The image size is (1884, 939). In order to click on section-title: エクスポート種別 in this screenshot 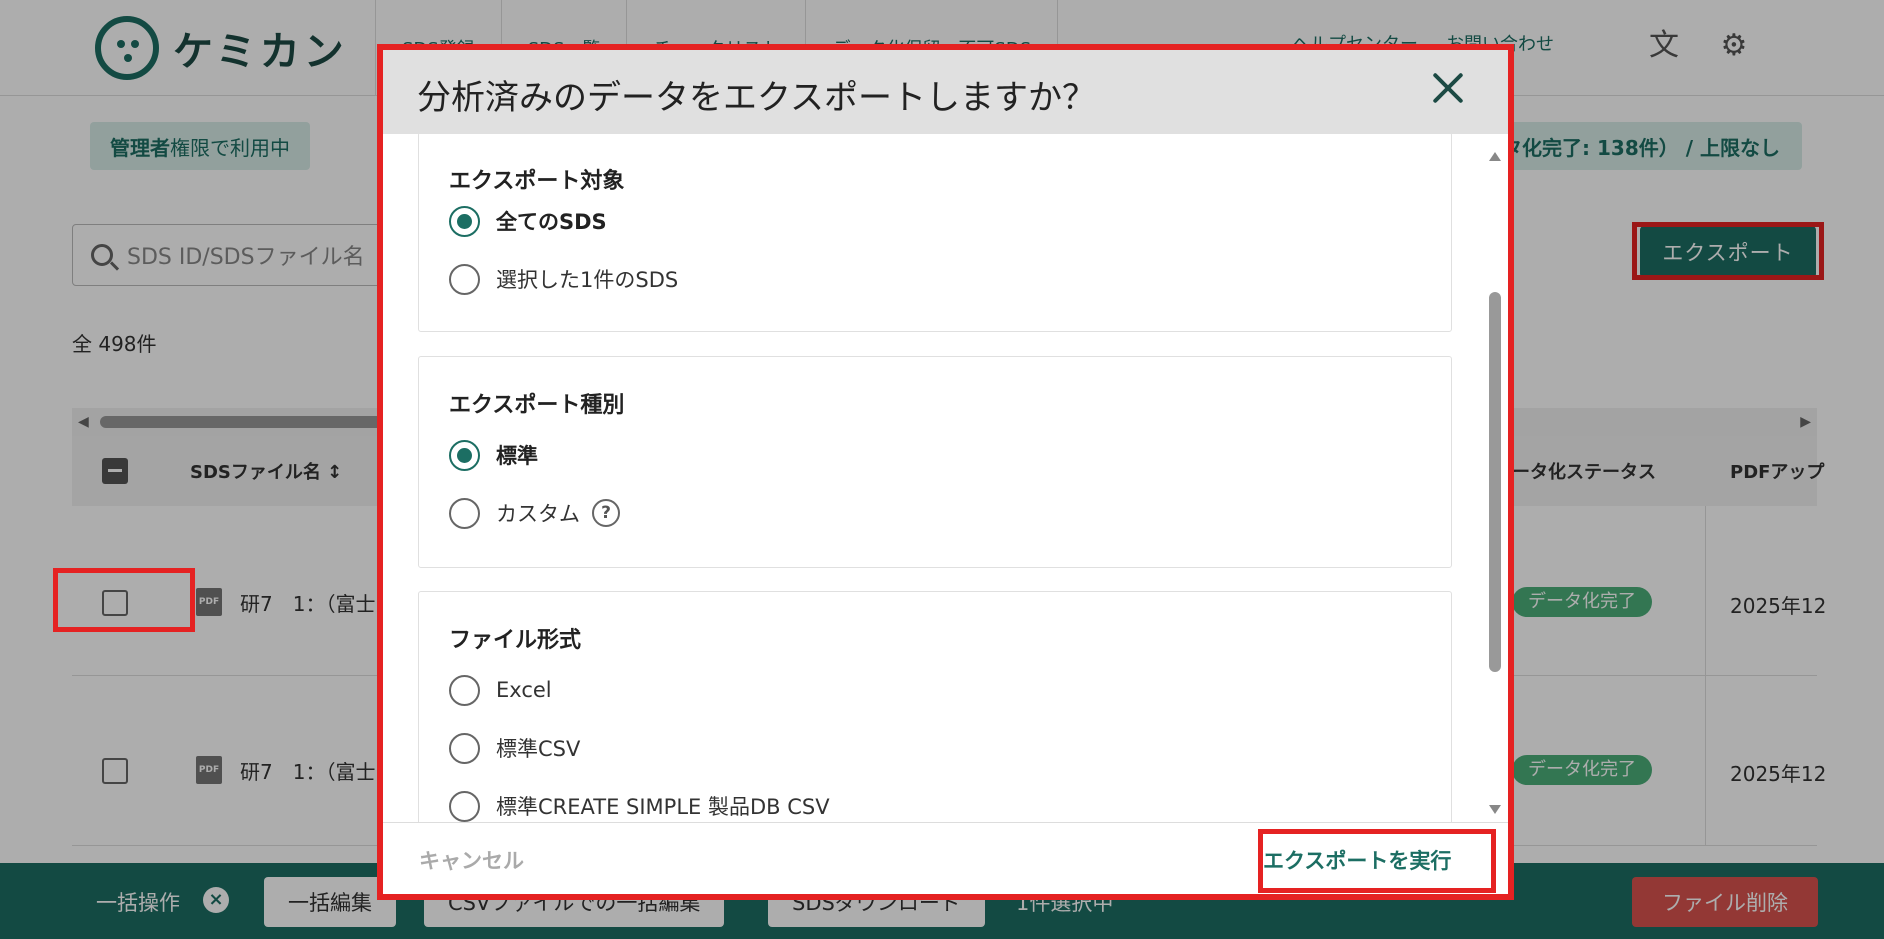, I will do `click(537, 405)`.